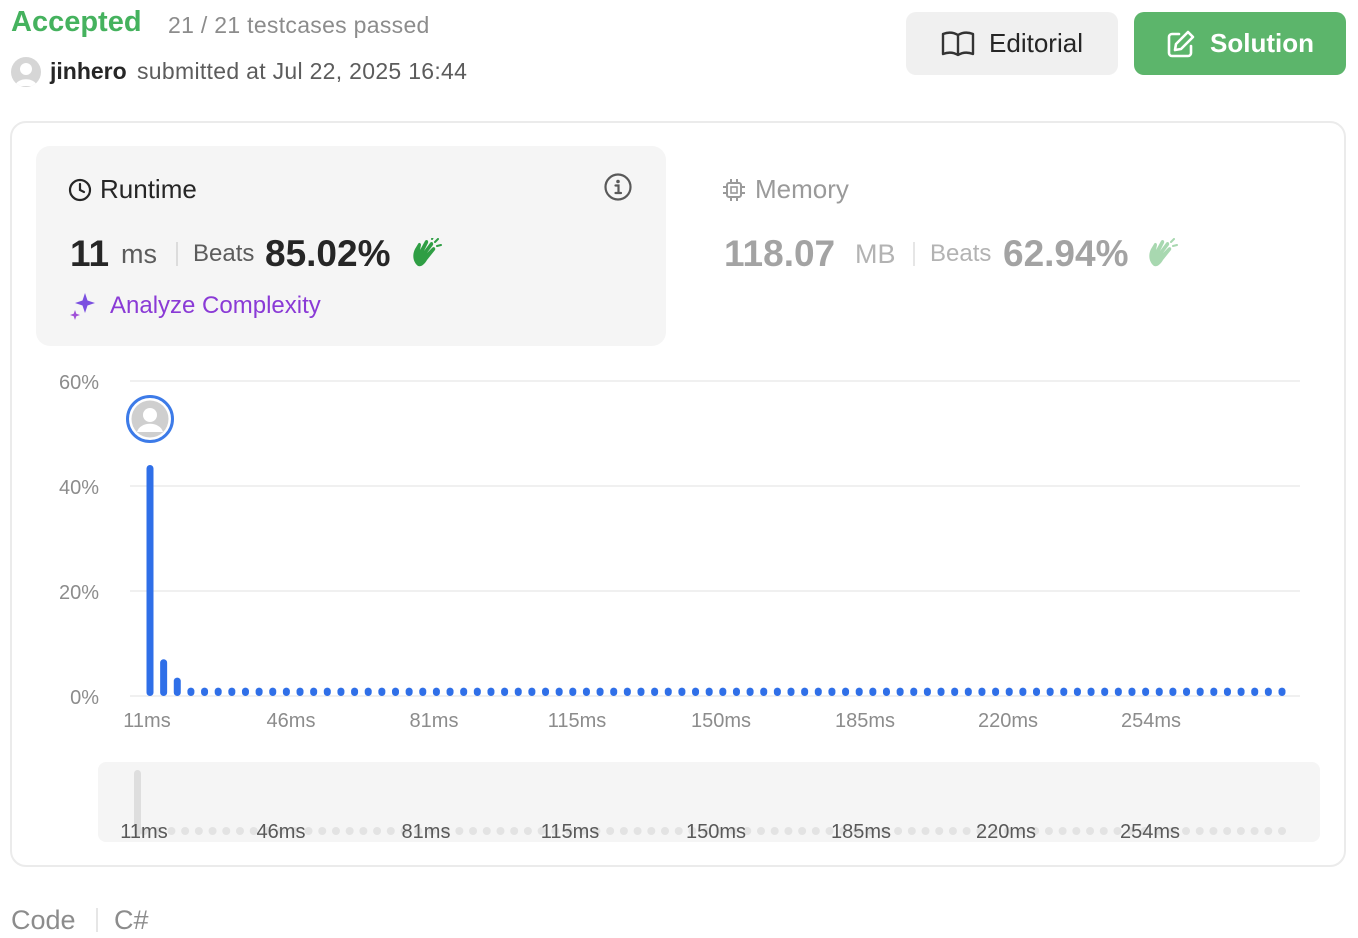  I want to click on user-avatar, so click(26, 72).